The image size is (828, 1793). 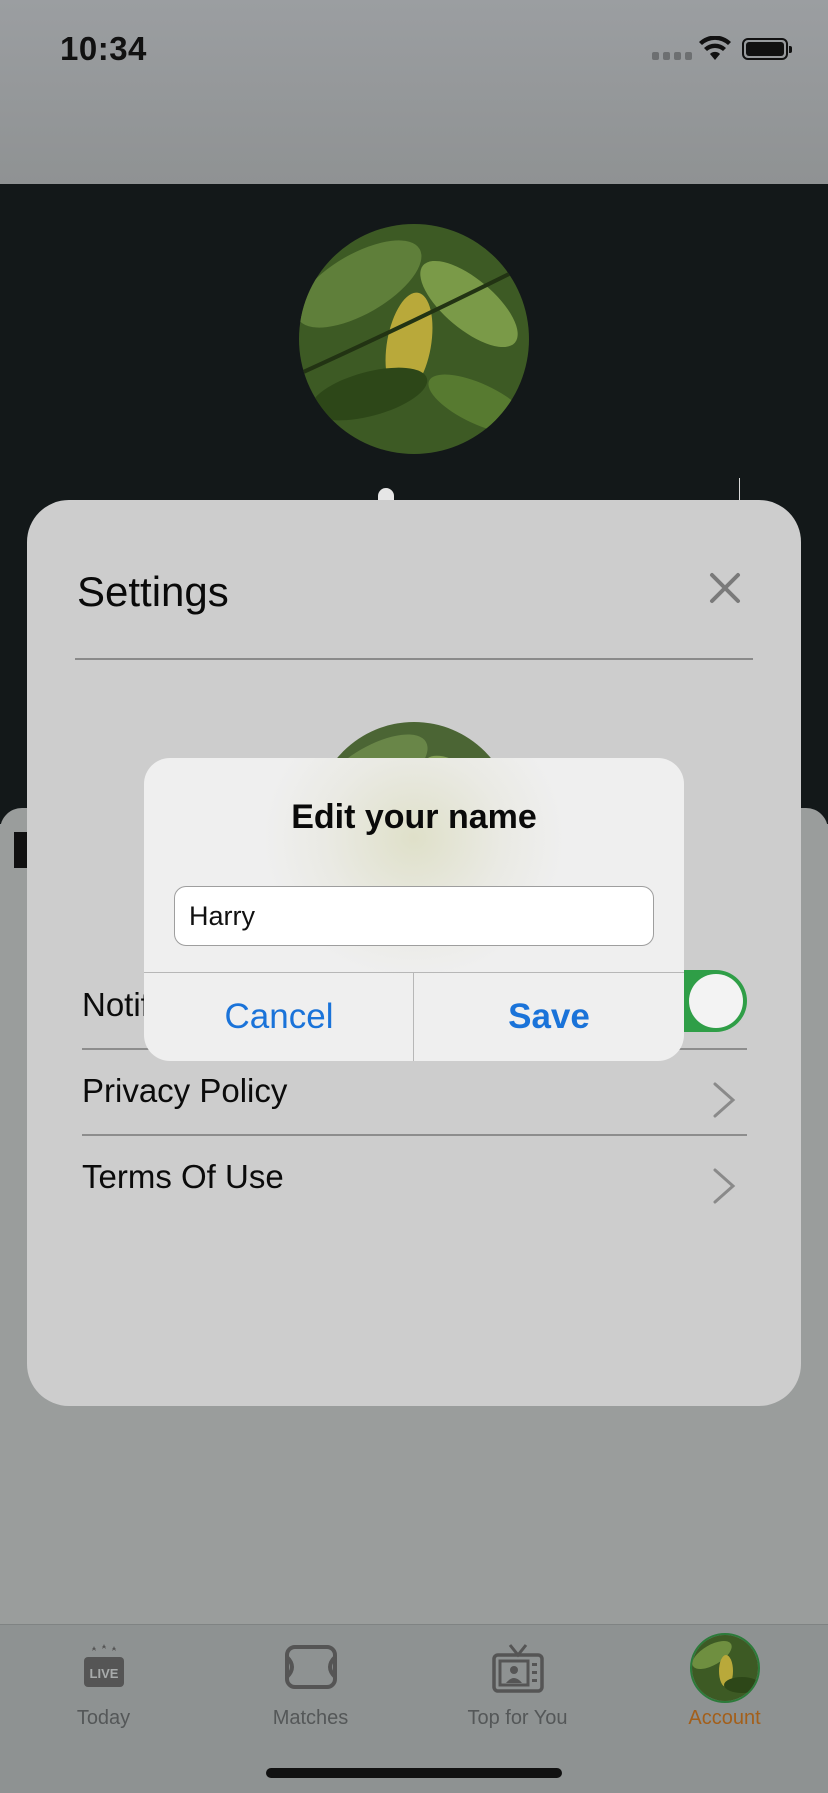 What do you see at coordinates (715, 48) in the screenshot?
I see `wifi-icon` at bounding box center [715, 48].